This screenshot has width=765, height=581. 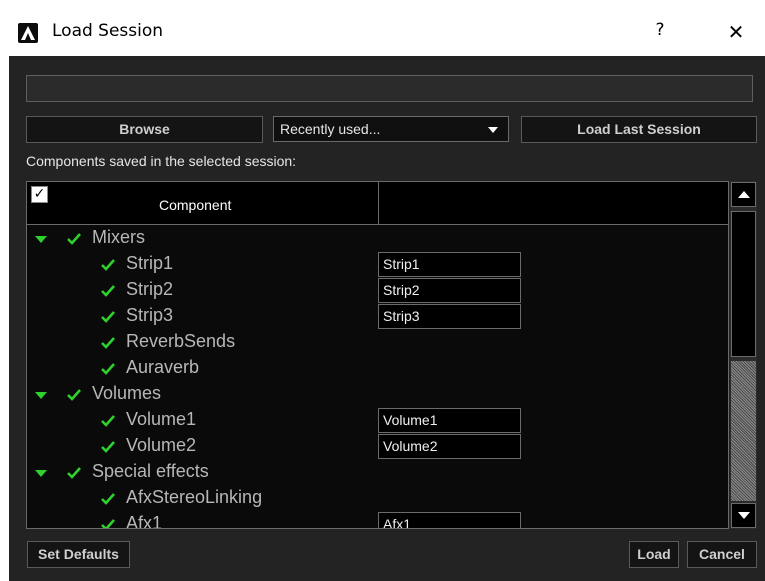 I want to click on component-name-cell: Strip1, so click(x=449, y=264).